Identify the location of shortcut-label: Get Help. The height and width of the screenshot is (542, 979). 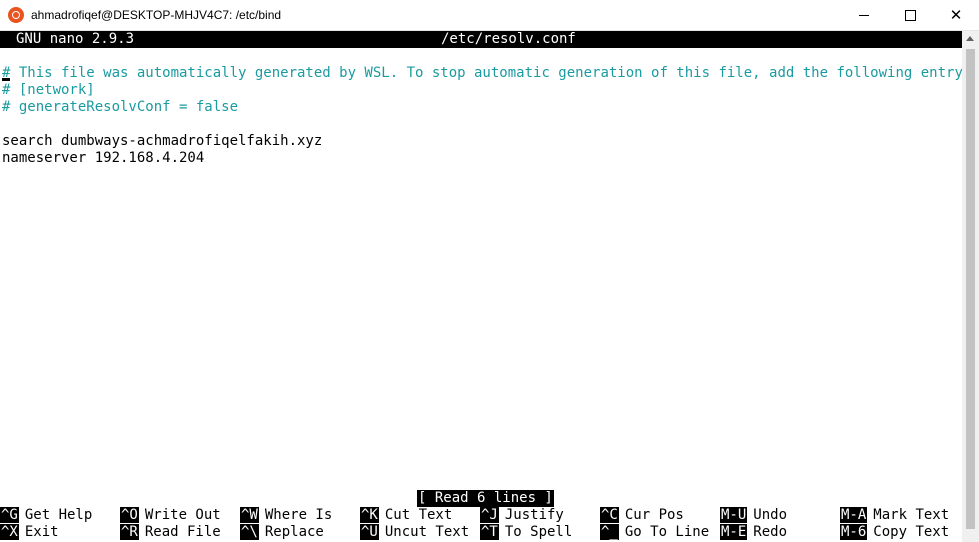
(58, 515).